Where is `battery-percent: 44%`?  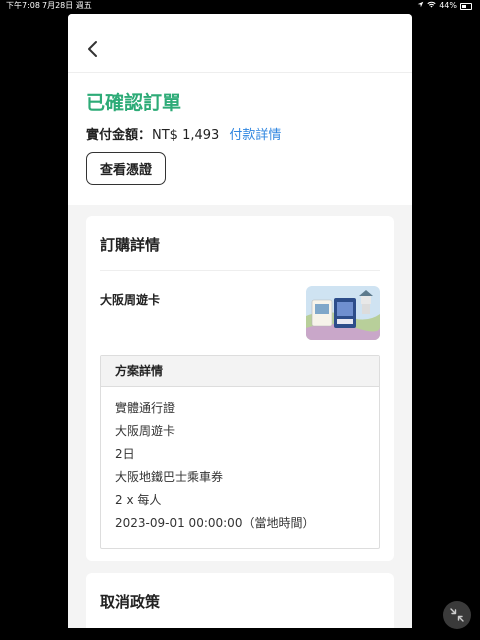 battery-percent: 44% is located at coordinates (448, 5).